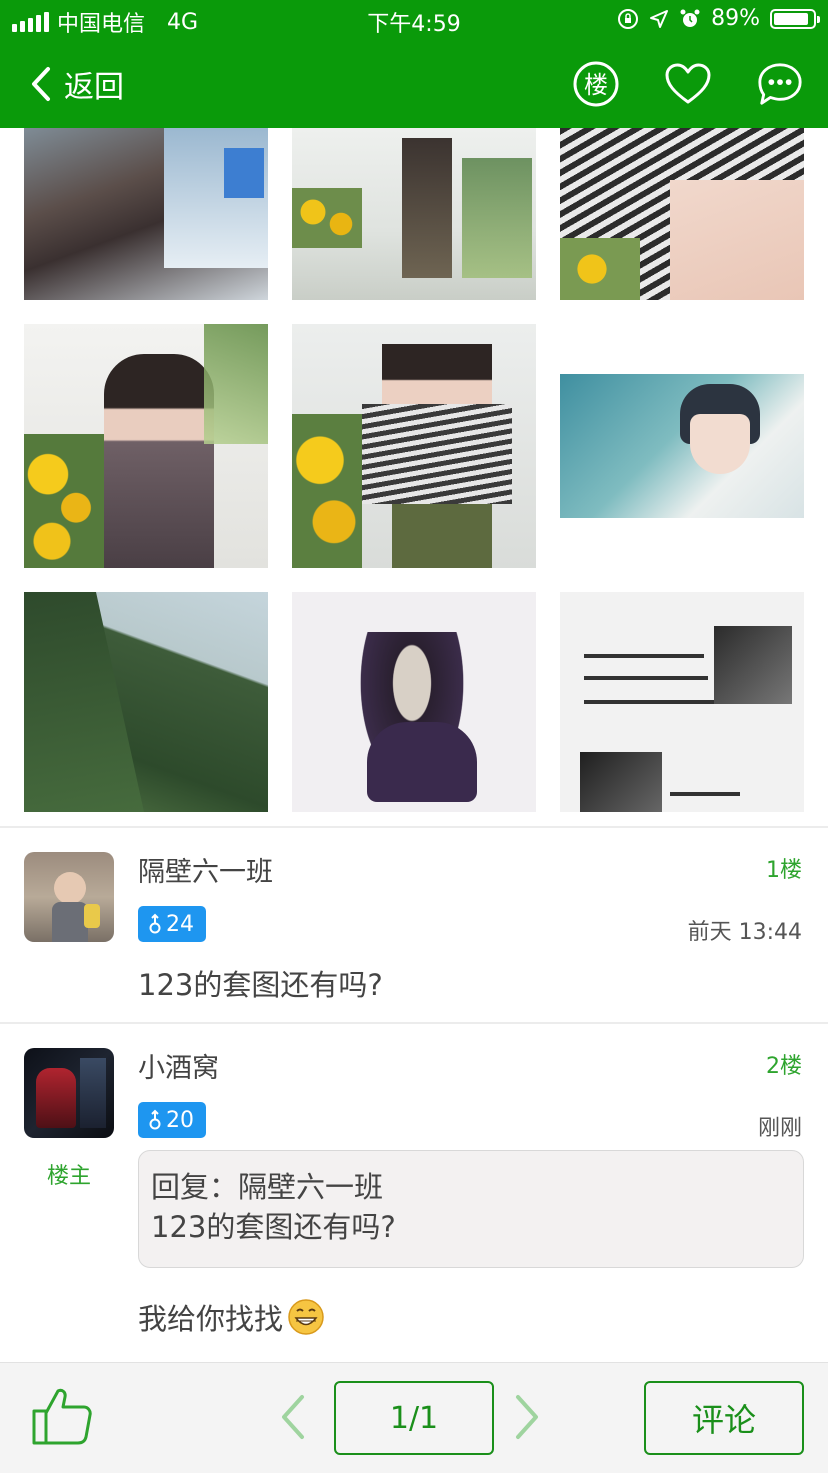 The width and height of the screenshot is (828, 1473). What do you see at coordinates (414, 214) in the screenshot?
I see `sunflower-room-photo` at bounding box center [414, 214].